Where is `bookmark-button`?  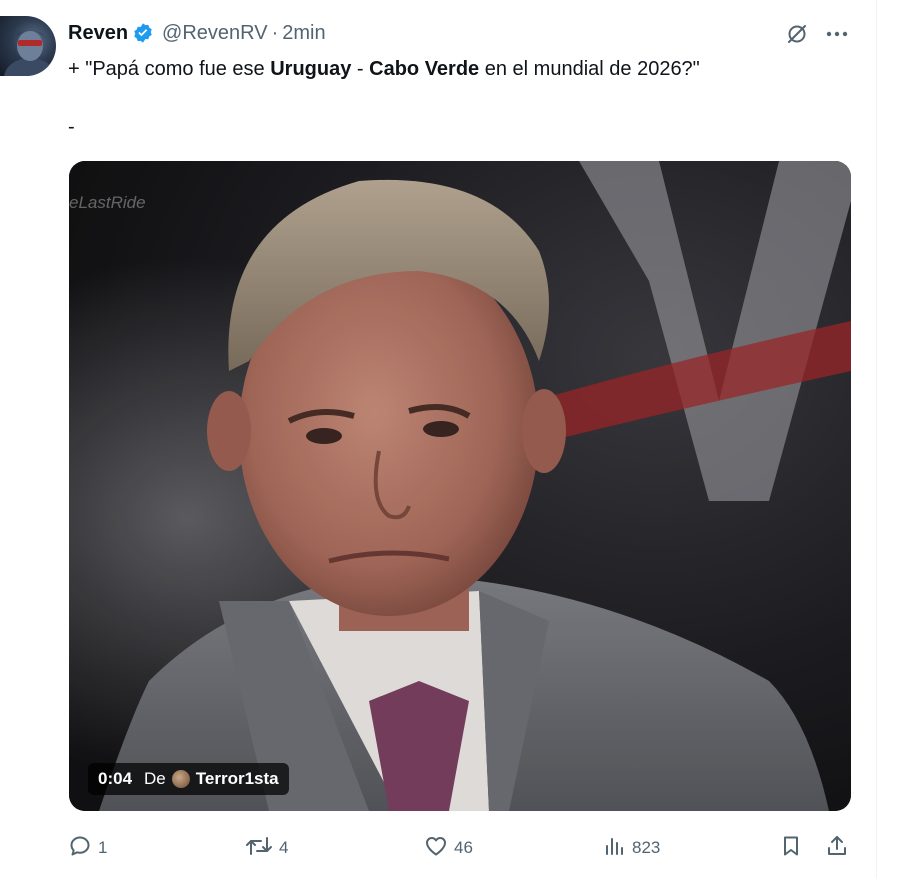 bookmark-button is located at coordinates (791, 848).